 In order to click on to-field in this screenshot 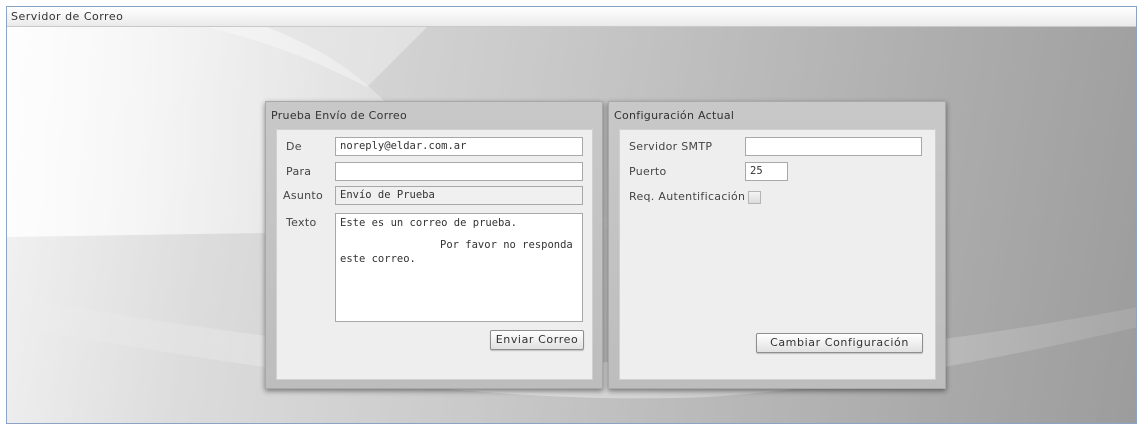, I will do `click(459, 171)`.